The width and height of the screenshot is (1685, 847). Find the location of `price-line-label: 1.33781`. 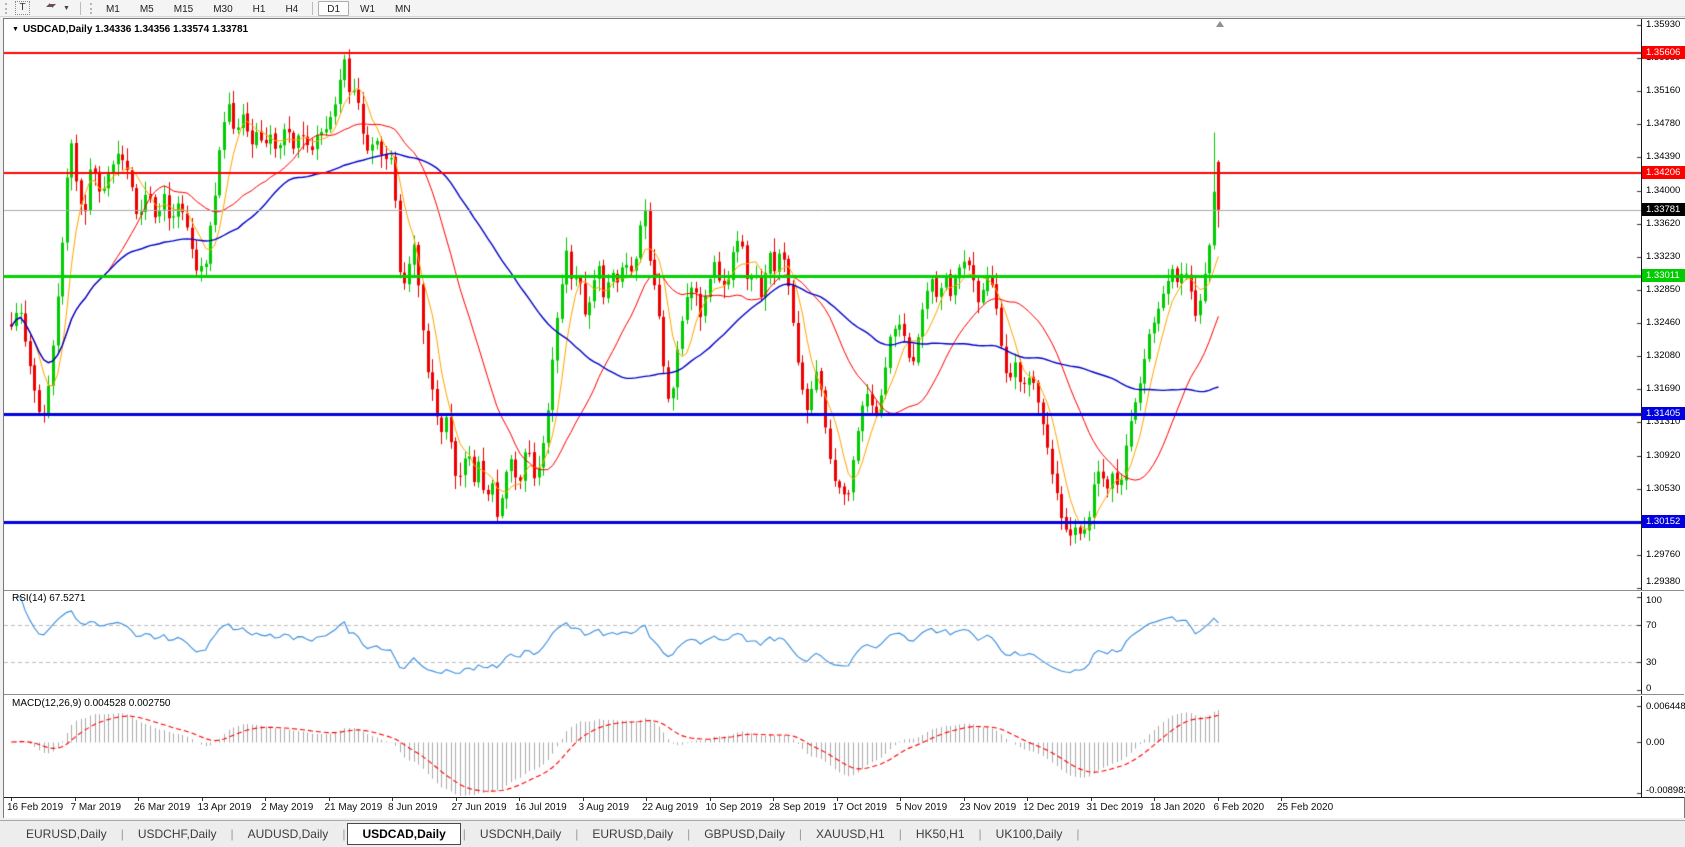

price-line-label: 1.33781 is located at coordinates (1663, 209).